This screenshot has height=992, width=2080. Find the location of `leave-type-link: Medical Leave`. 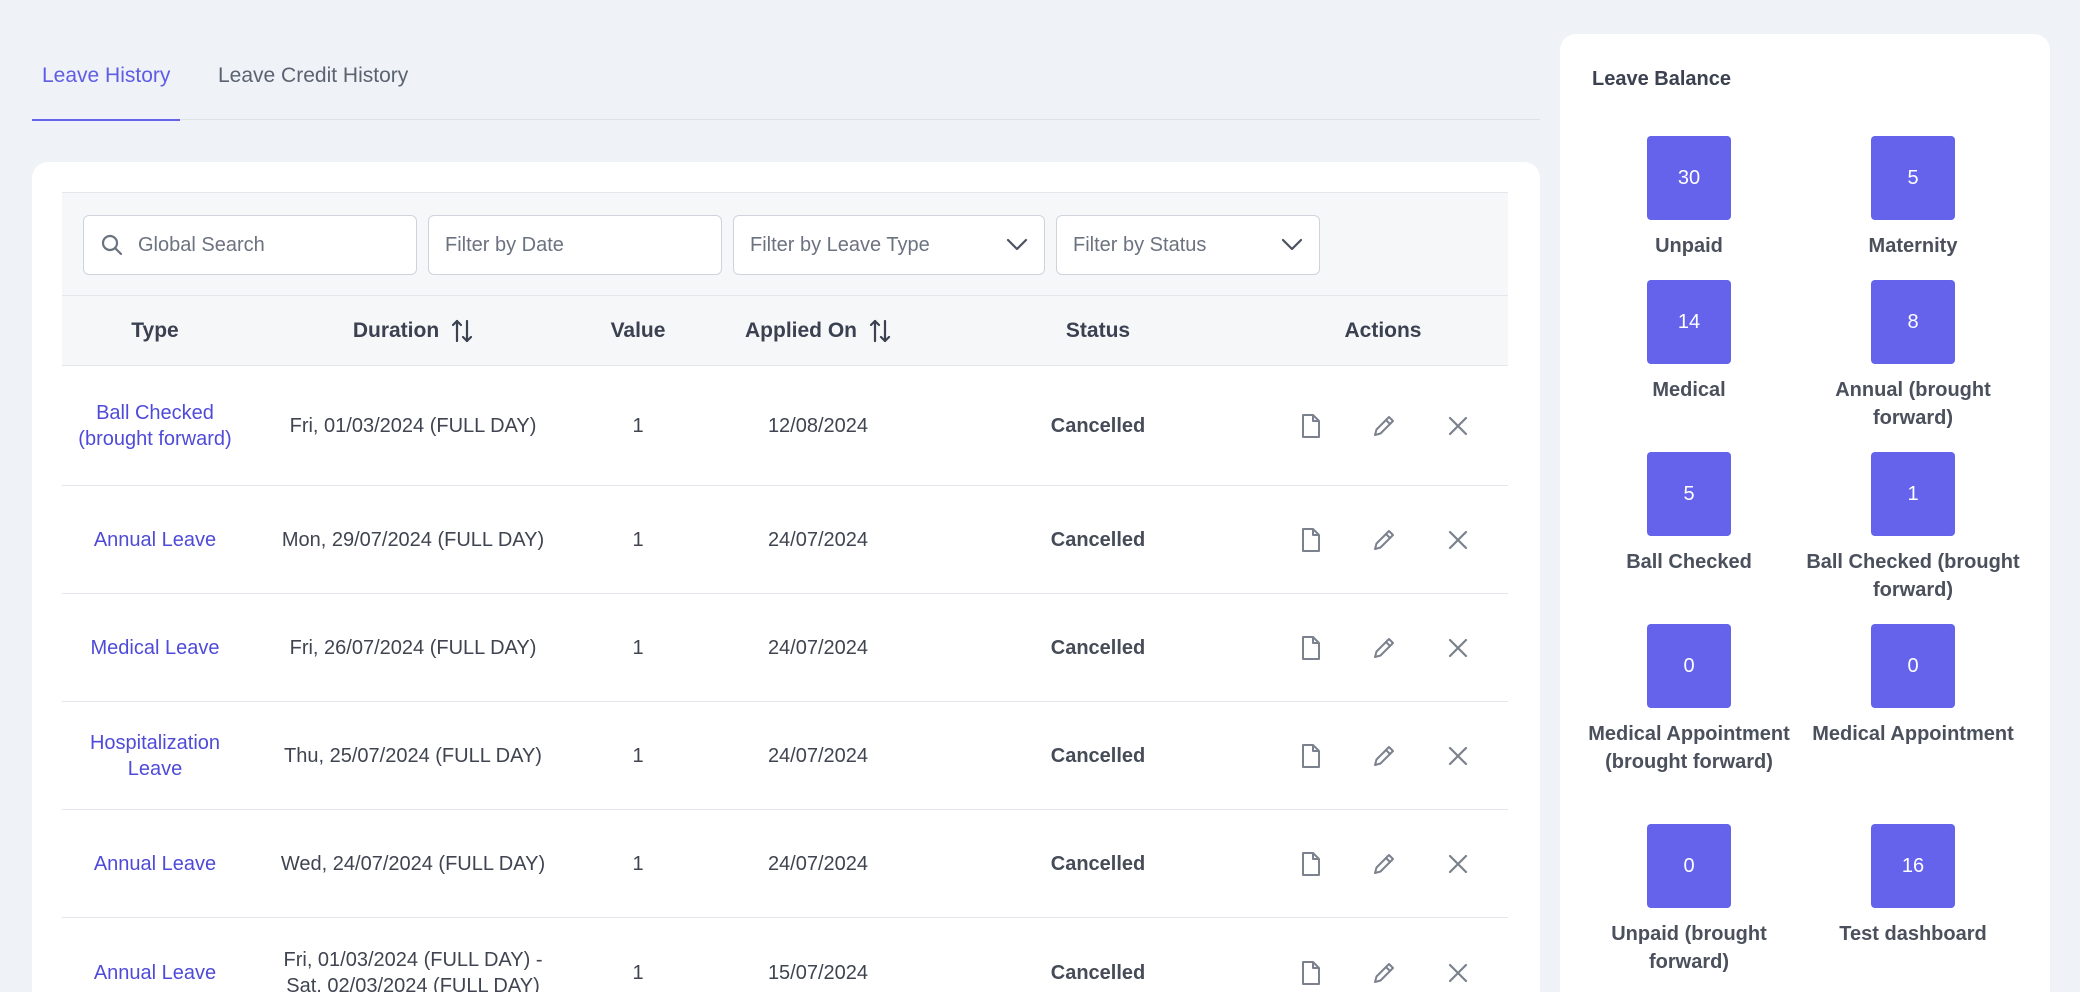

leave-type-link: Medical Leave is located at coordinates (155, 648).